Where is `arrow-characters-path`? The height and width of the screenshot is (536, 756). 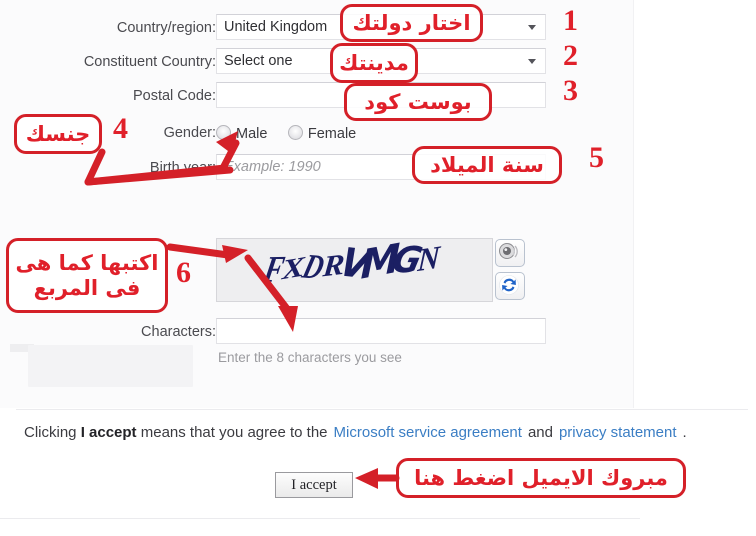 arrow-characters-path is located at coordinates (268, 284).